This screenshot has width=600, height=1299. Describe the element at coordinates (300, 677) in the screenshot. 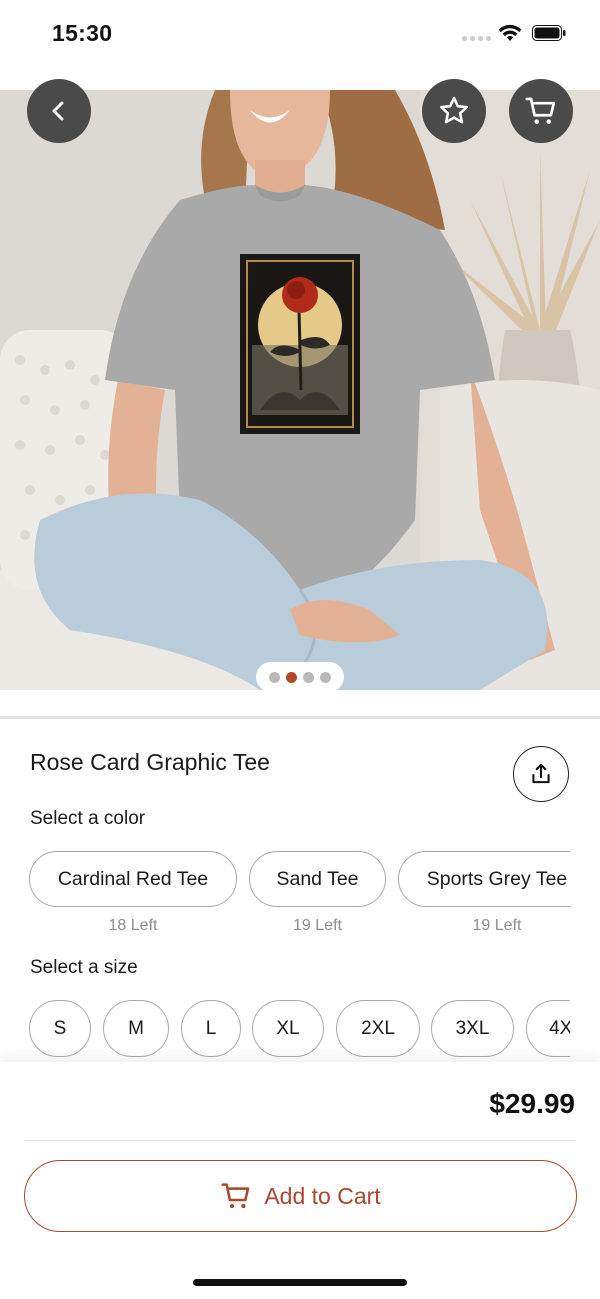

I see `carousel-indicator` at that location.